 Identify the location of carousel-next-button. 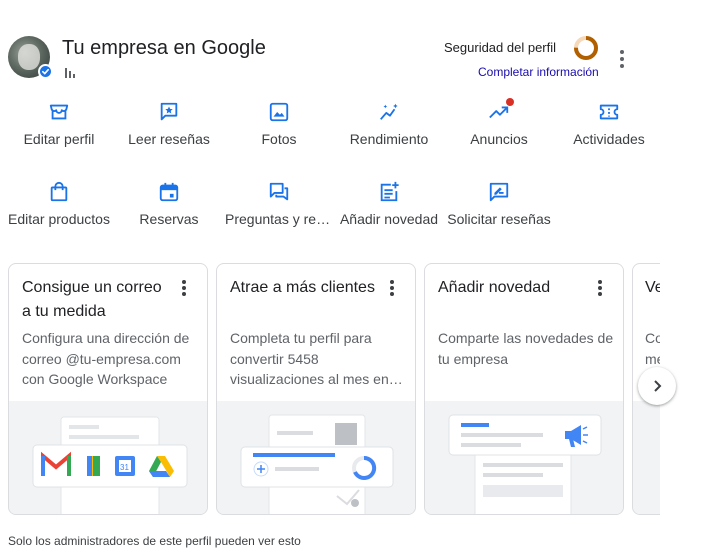
(657, 386).